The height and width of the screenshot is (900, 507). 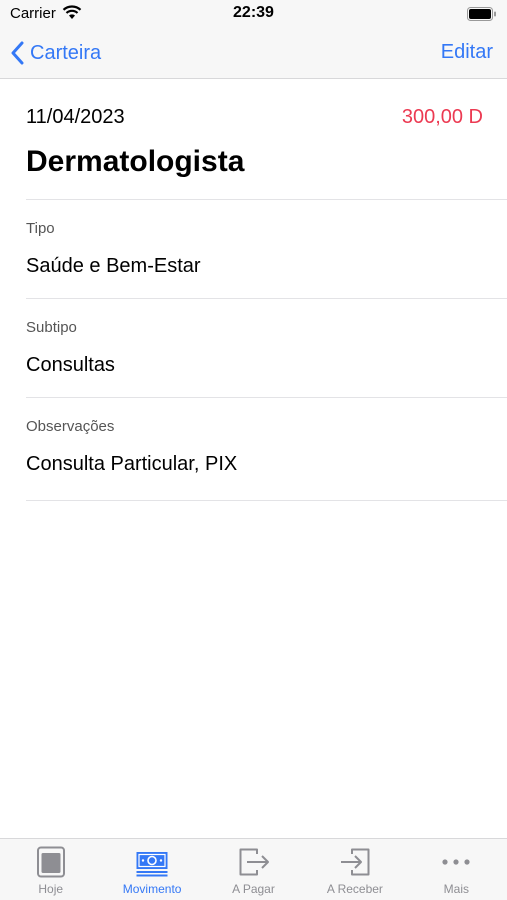 I want to click on arrow-out-icon, so click(x=254, y=862).